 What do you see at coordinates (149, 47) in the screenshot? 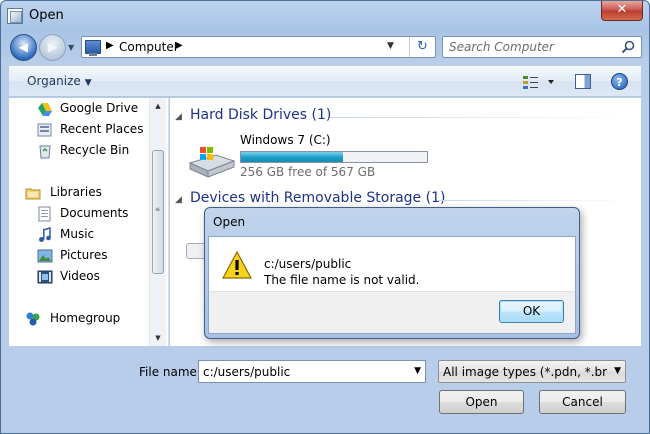
I see `breadcrumb-computer: Computer` at bounding box center [149, 47].